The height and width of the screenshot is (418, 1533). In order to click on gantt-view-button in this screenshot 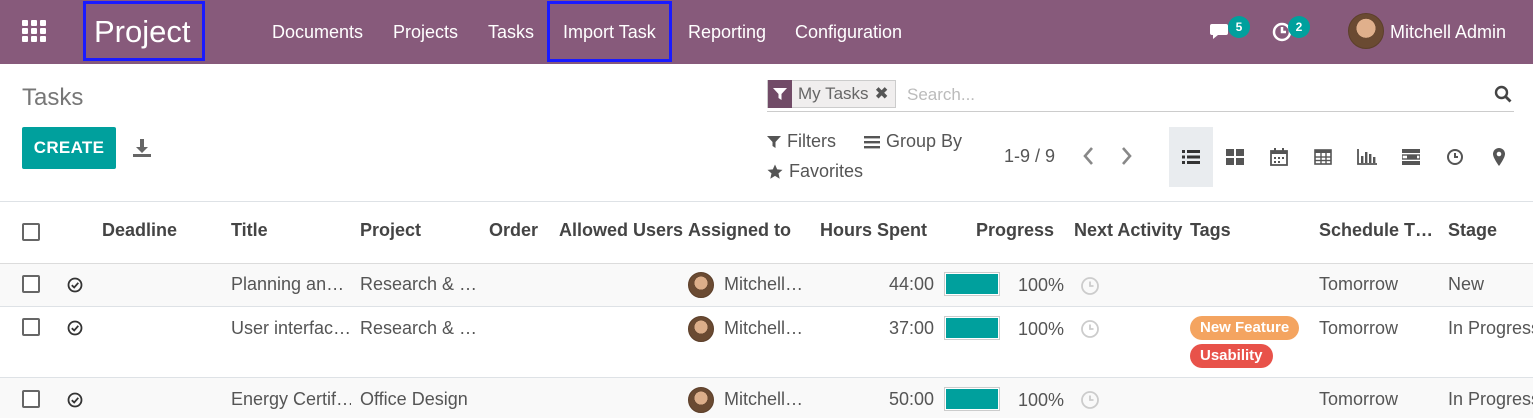, I will do `click(1411, 157)`.